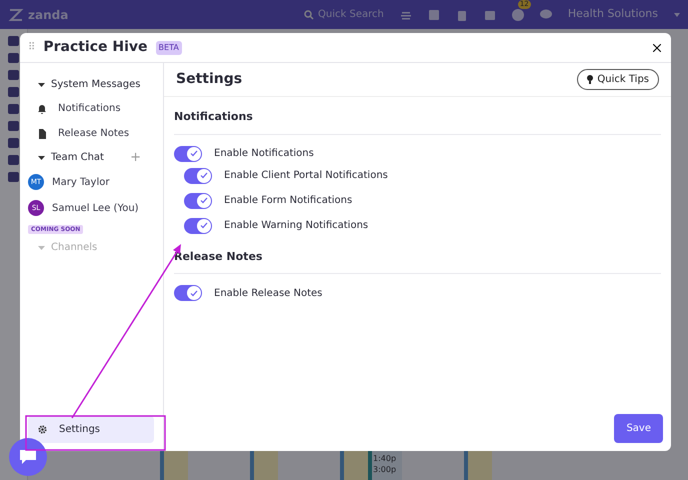 Image resolution: width=688 pixels, height=480 pixels. I want to click on sidebar-item: Notifications, so click(91, 108).